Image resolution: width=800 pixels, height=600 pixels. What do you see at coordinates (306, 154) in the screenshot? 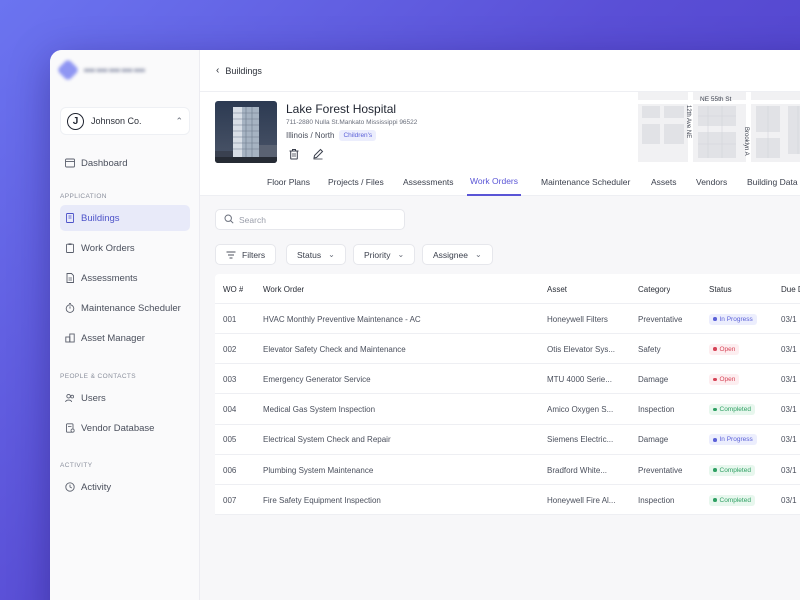
I see `header-actions` at bounding box center [306, 154].